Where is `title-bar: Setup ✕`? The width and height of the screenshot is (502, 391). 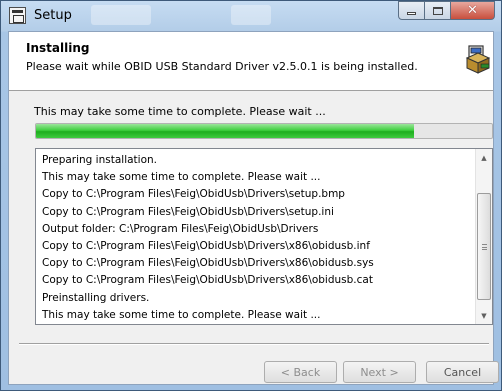
title-bar: Setup ✕ is located at coordinates (251, 16).